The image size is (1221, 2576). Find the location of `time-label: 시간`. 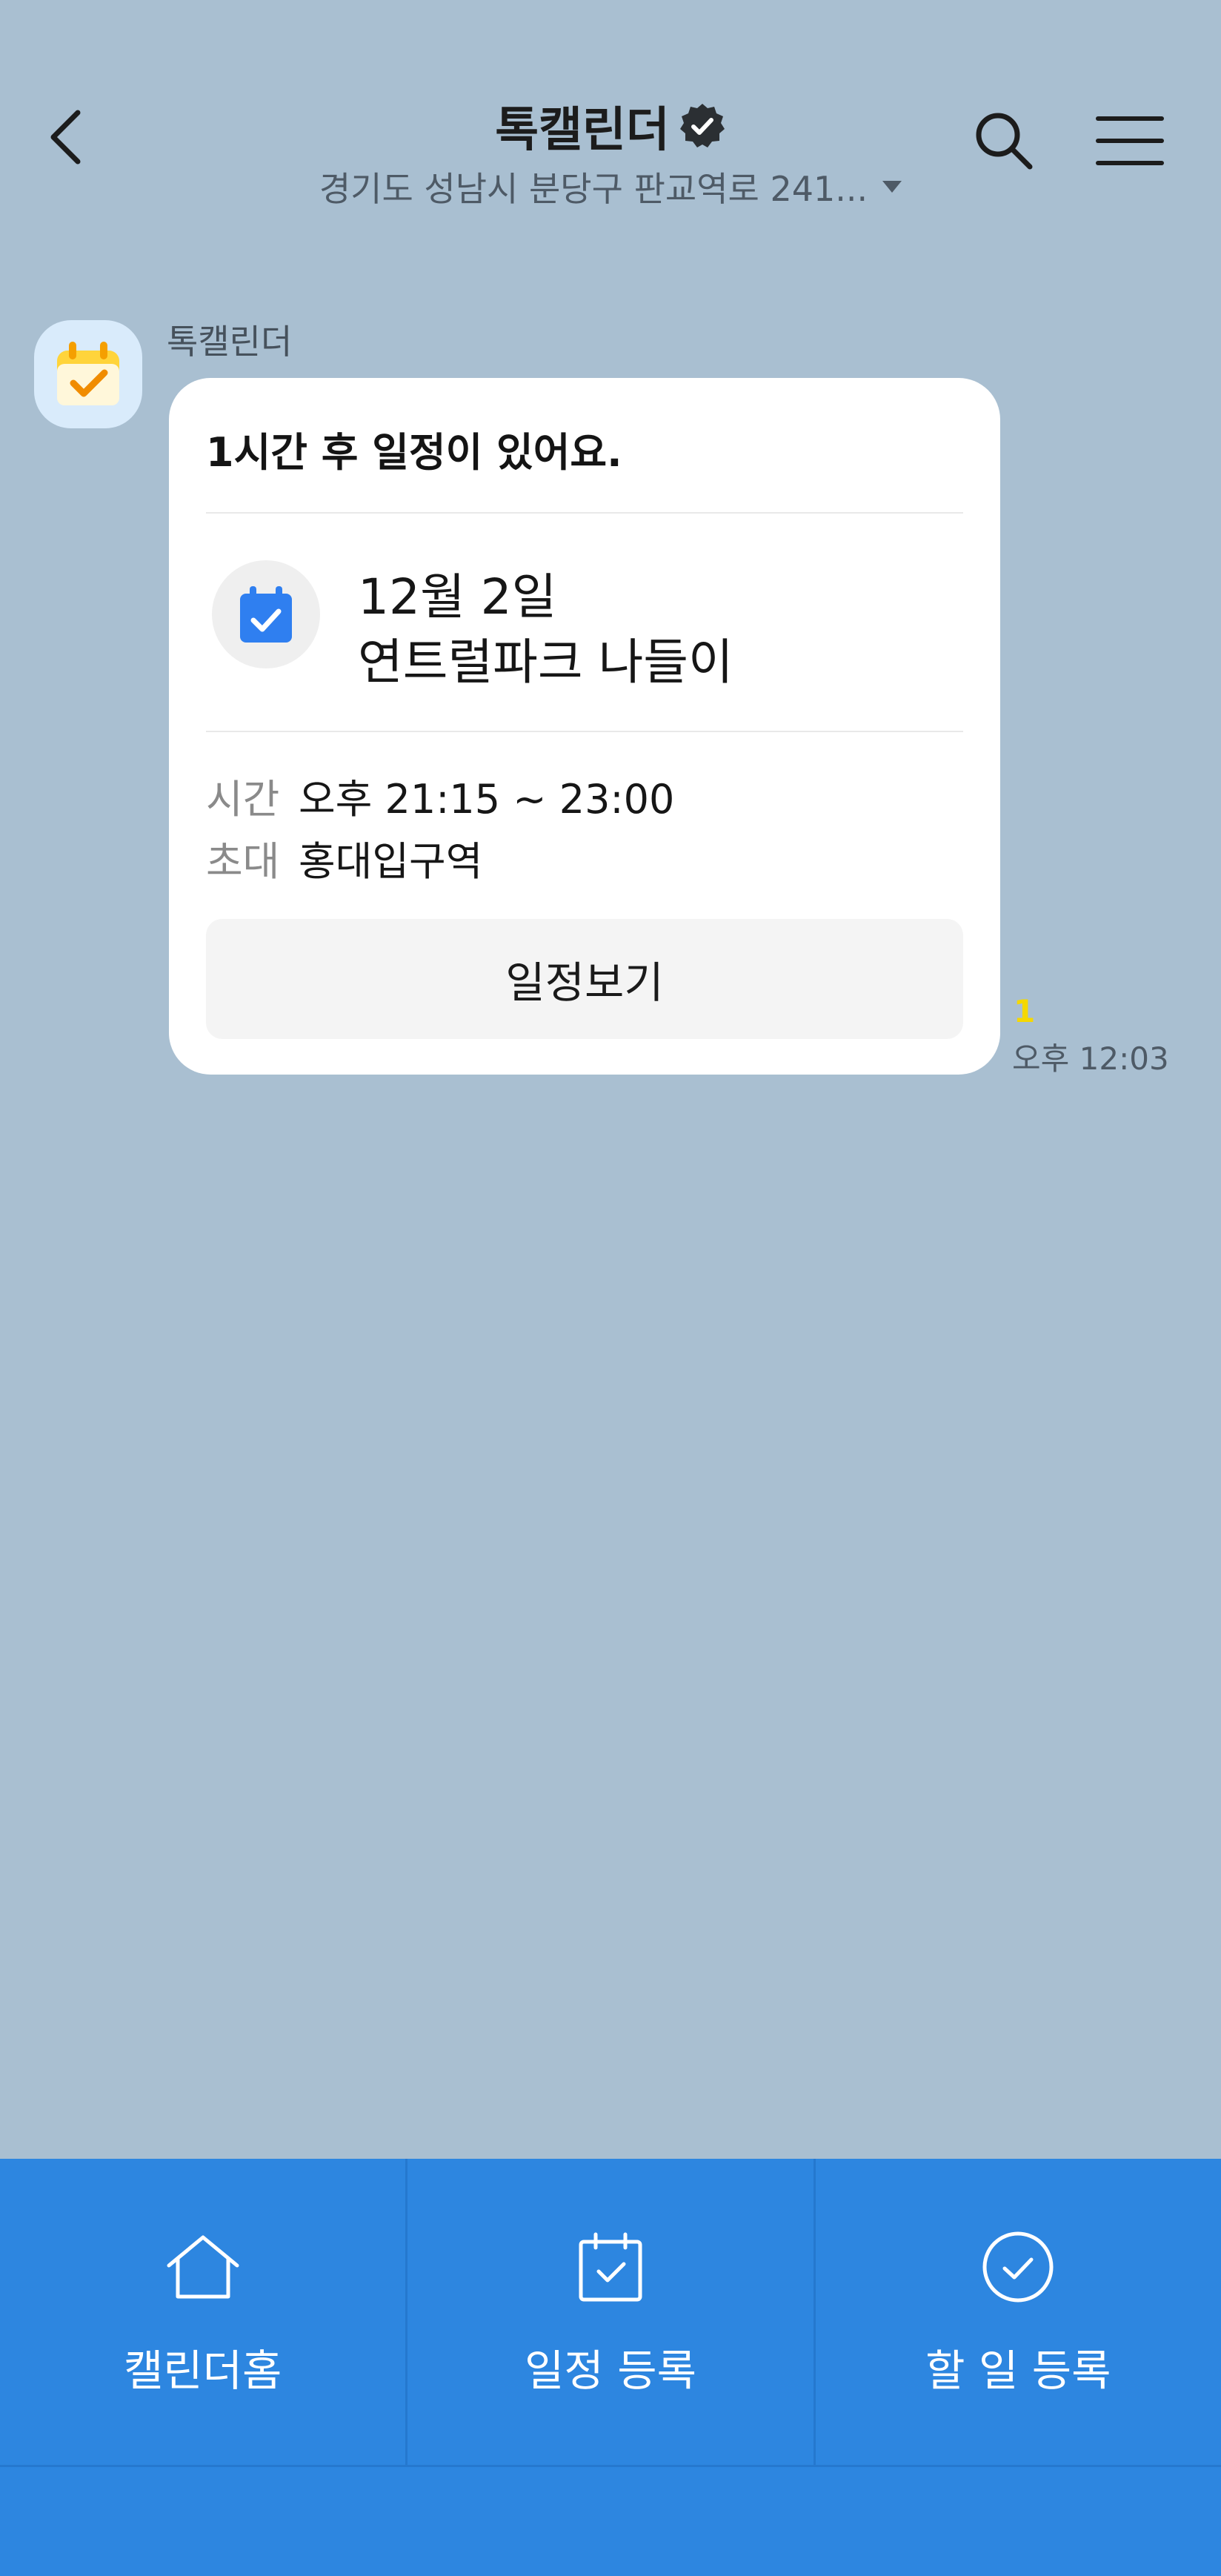

time-label: 시간 is located at coordinates (243, 799).